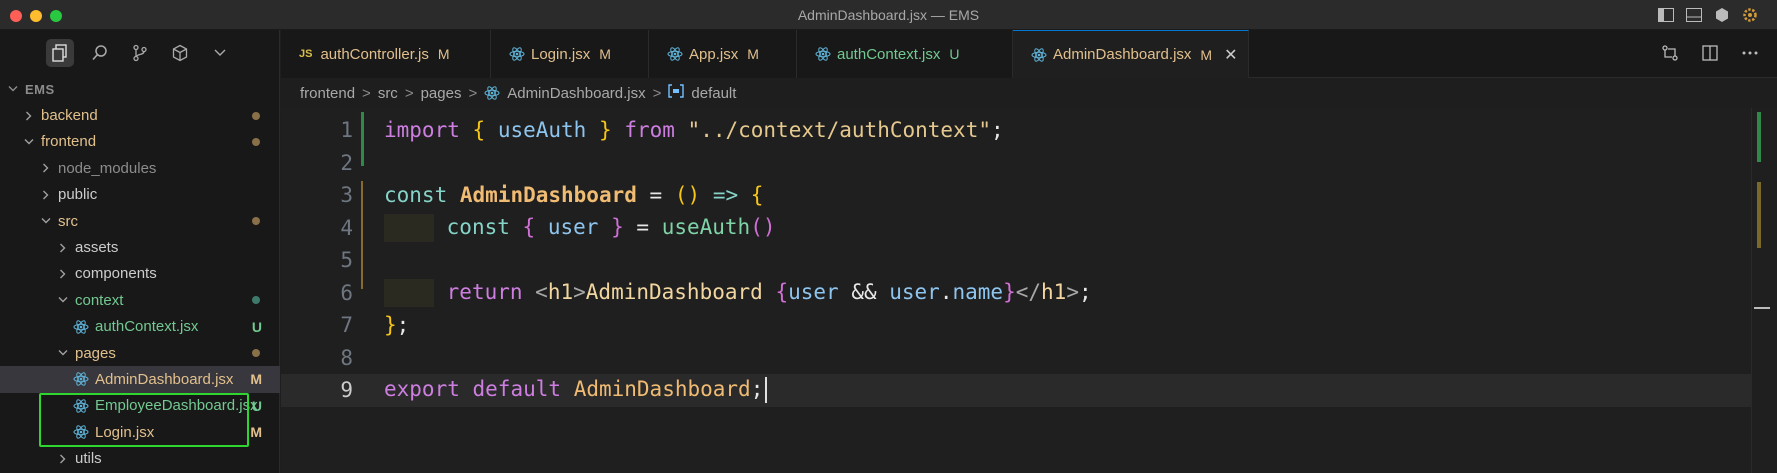  Describe the element at coordinates (69, 142) in the screenshot. I see `tree-item-label: frontend` at that location.